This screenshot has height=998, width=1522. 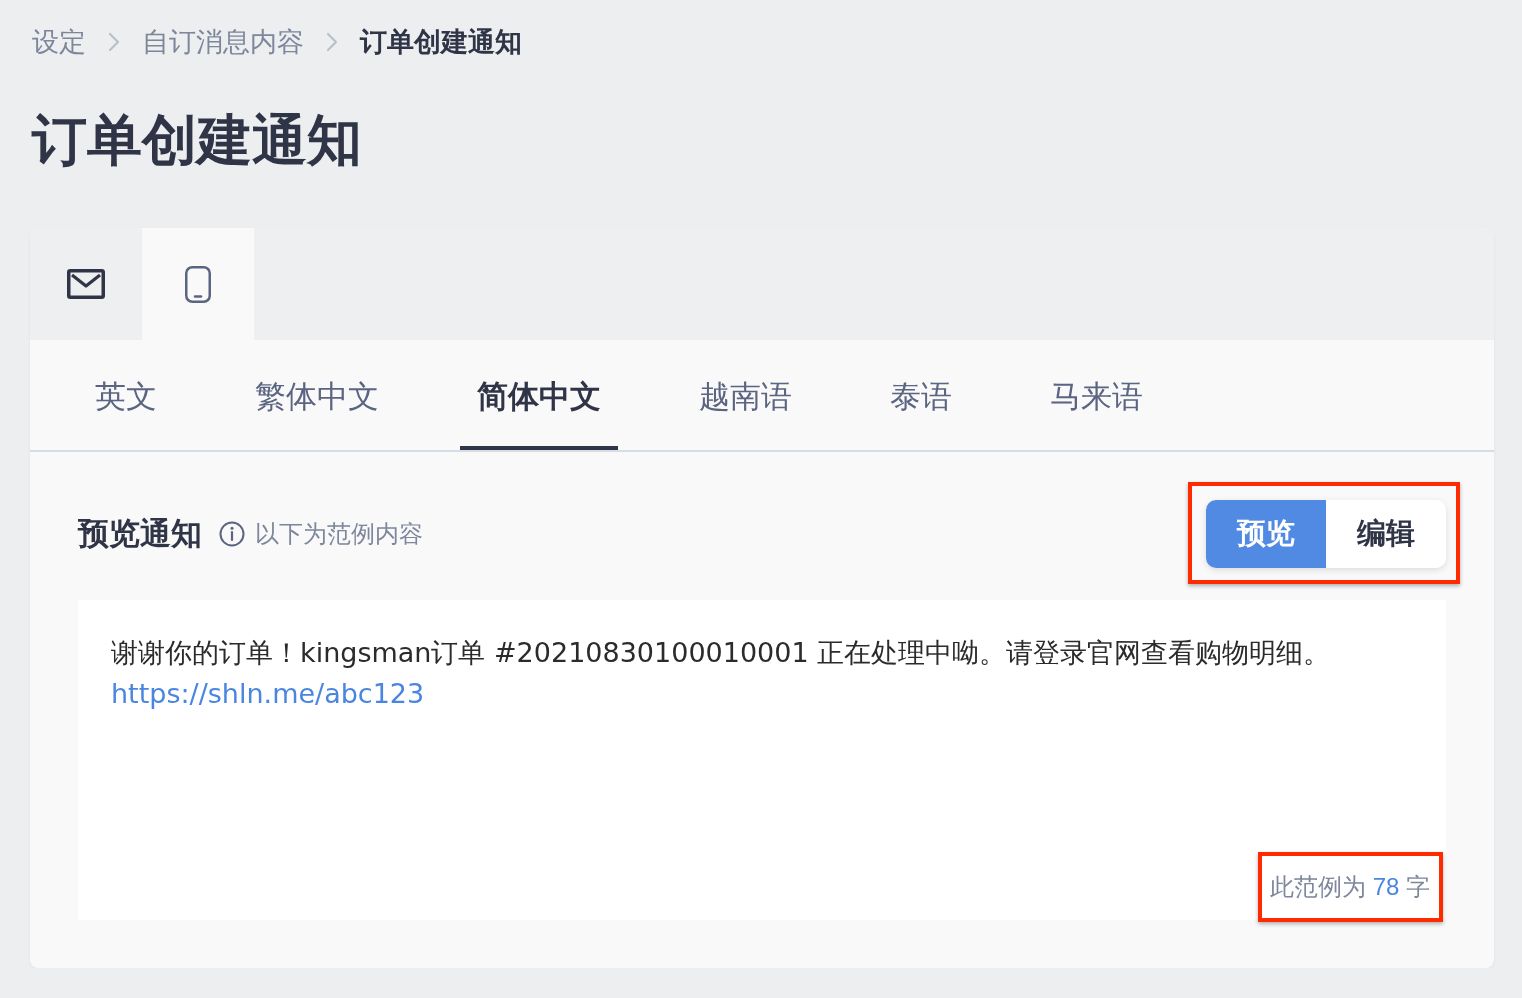 I want to click on mobile-phone-icon, so click(x=198, y=284).